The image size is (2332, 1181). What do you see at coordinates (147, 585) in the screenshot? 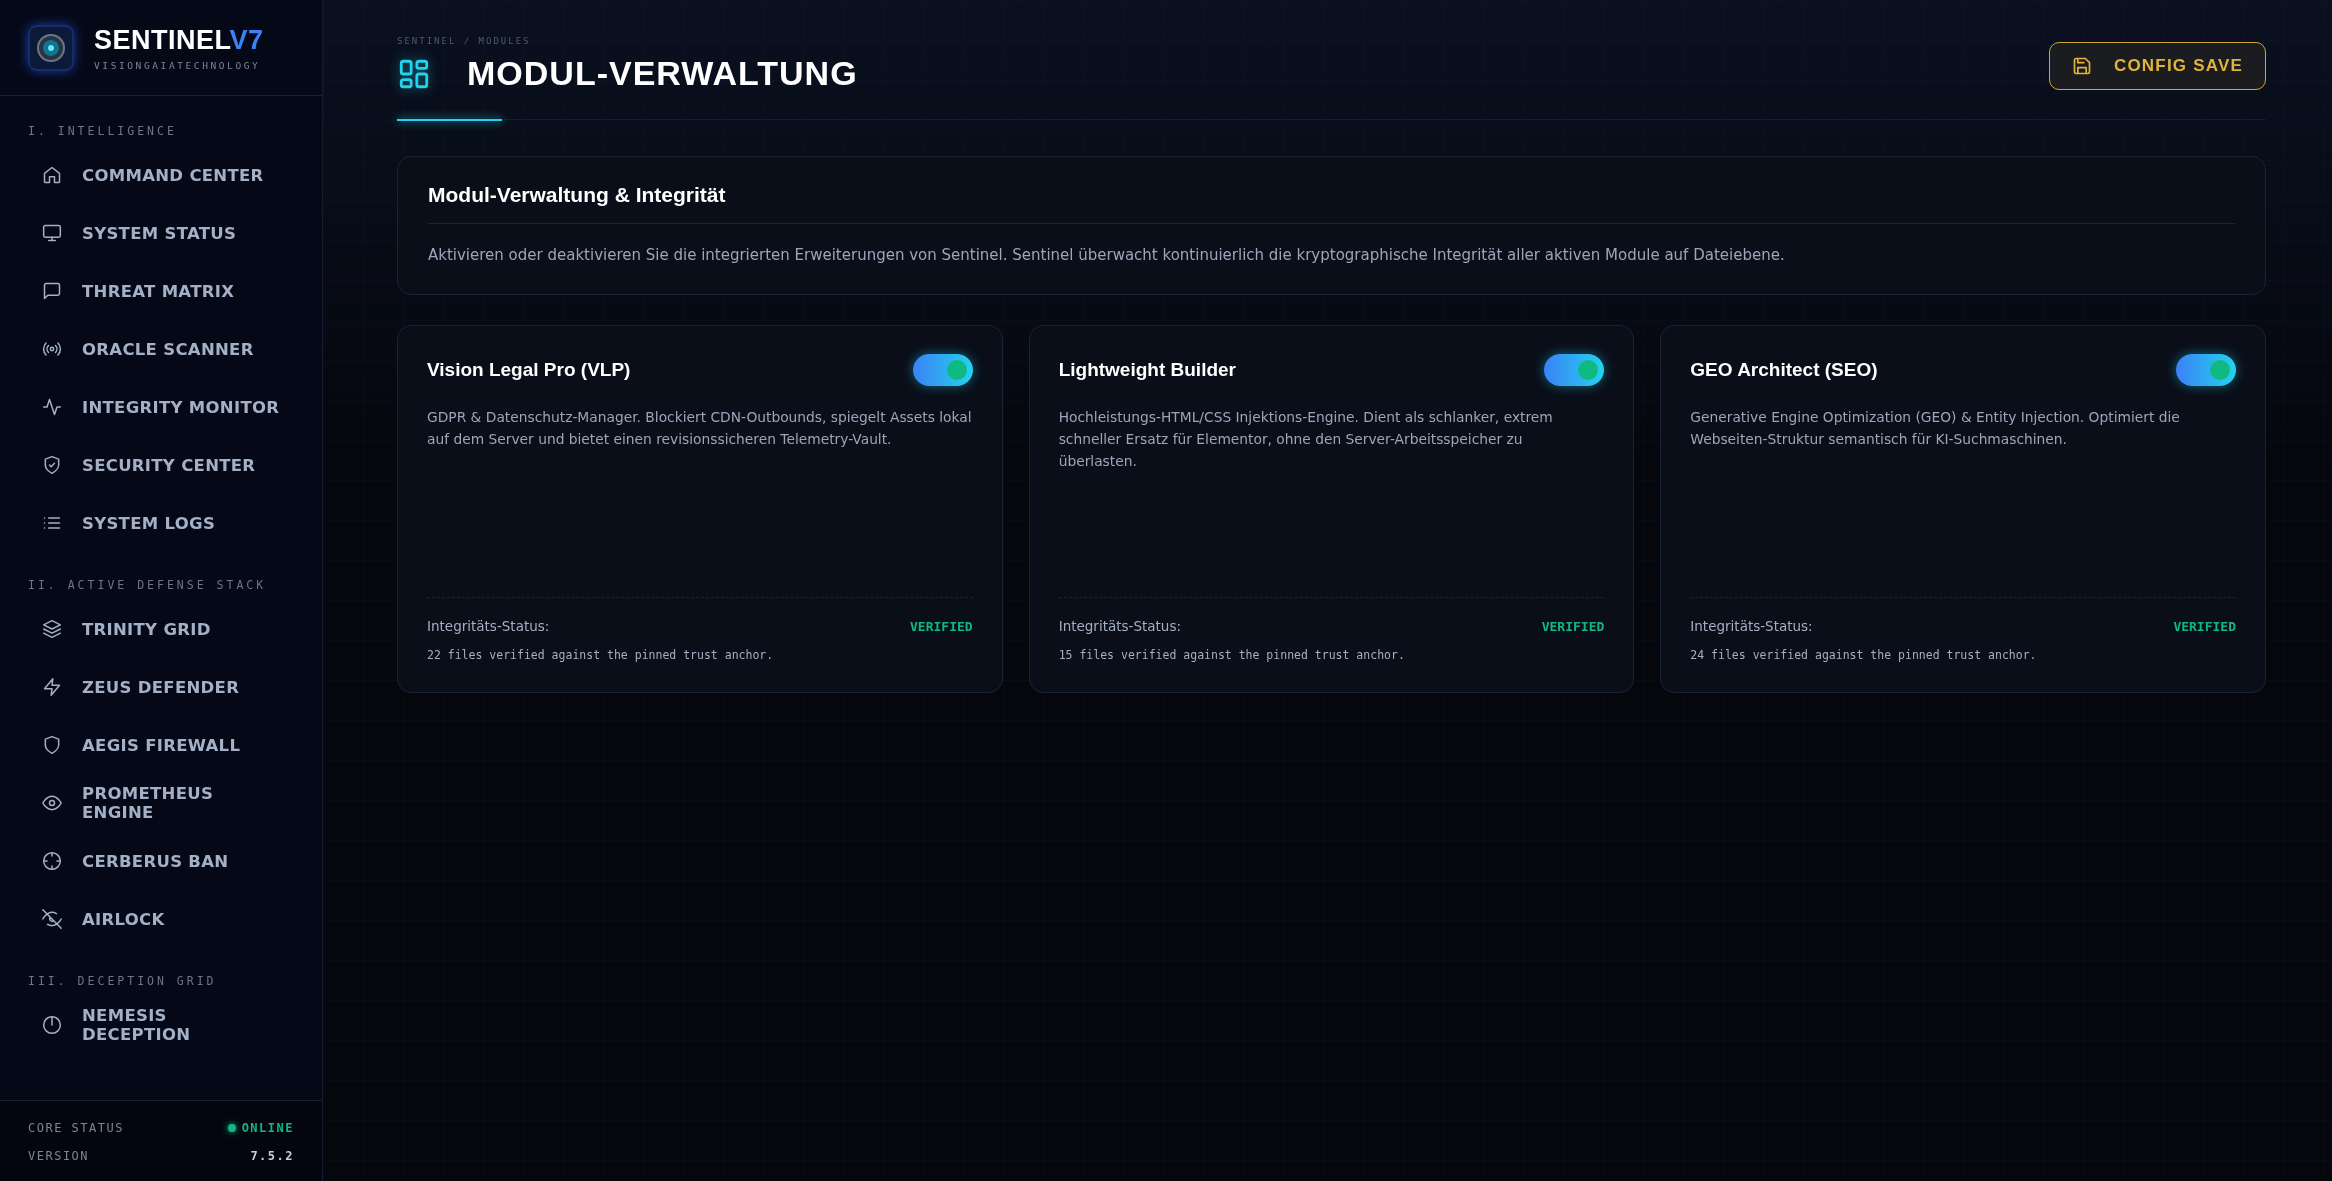
I see `section-label: II. ACTIVE DEFENSE STACK` at bounding box center [147, 585].